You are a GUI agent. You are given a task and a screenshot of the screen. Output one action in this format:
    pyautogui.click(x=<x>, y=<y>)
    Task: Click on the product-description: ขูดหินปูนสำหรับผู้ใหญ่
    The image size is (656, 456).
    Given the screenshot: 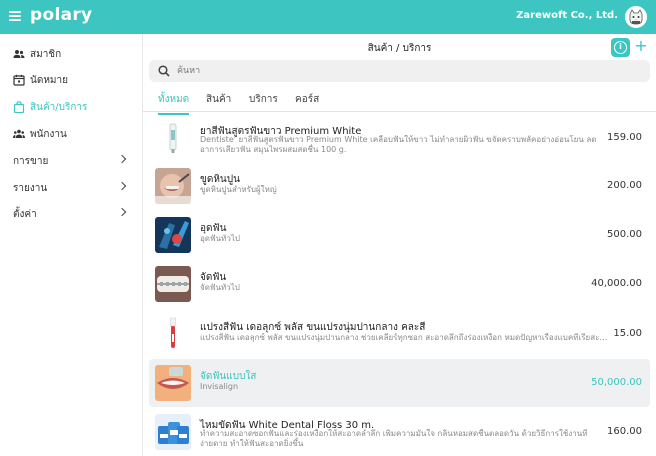 What is the action you would take?
    pyautogui.click(x=238, y=189)
    